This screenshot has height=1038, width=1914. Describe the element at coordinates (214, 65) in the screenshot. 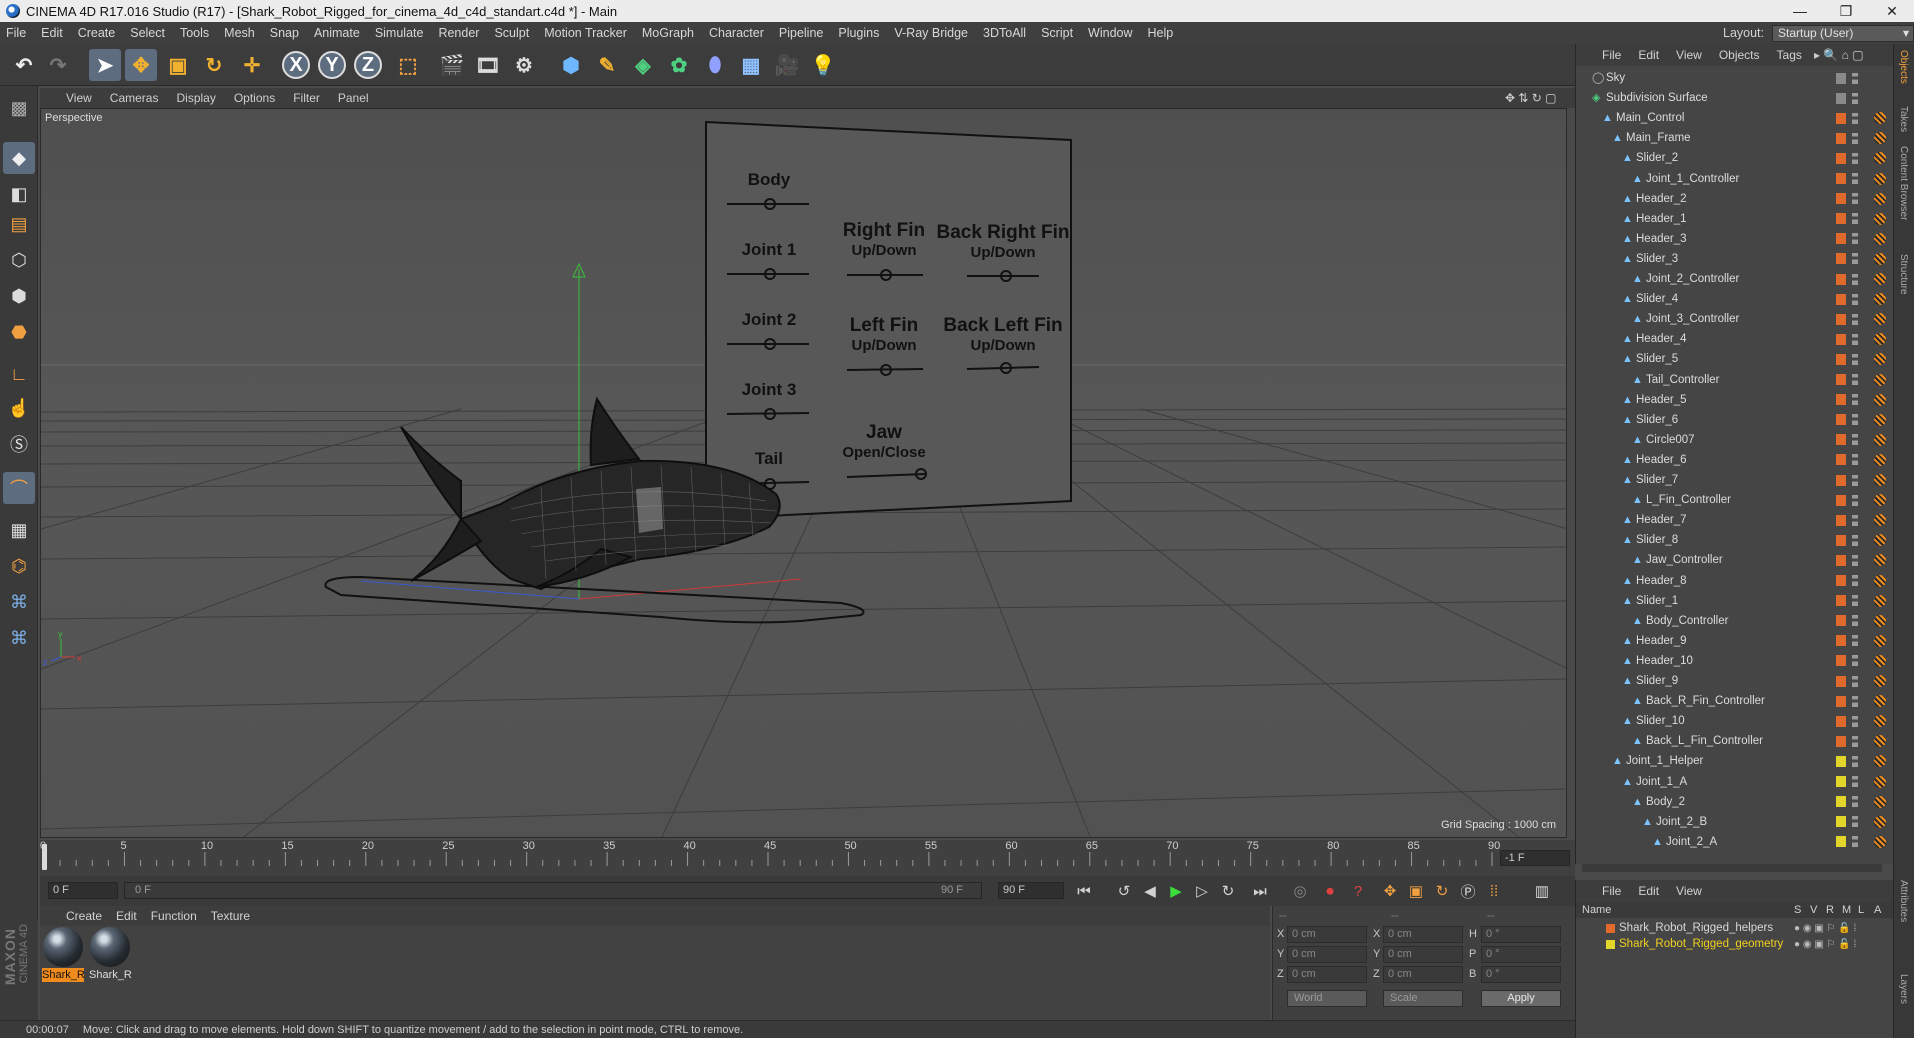

I see `rotate-tool-icon: ↻` at that location.